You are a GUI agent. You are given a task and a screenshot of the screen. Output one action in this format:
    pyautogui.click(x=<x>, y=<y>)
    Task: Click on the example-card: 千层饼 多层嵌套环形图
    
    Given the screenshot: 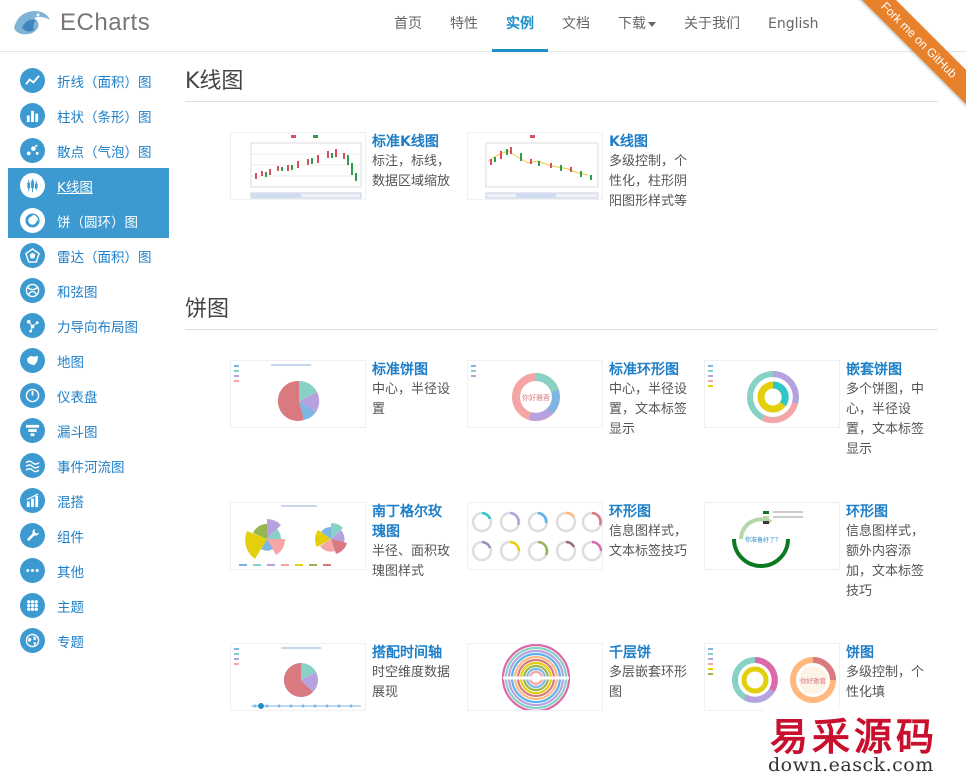 What is the action you would take?
    pyautogui.click(x=582, y=698)
    